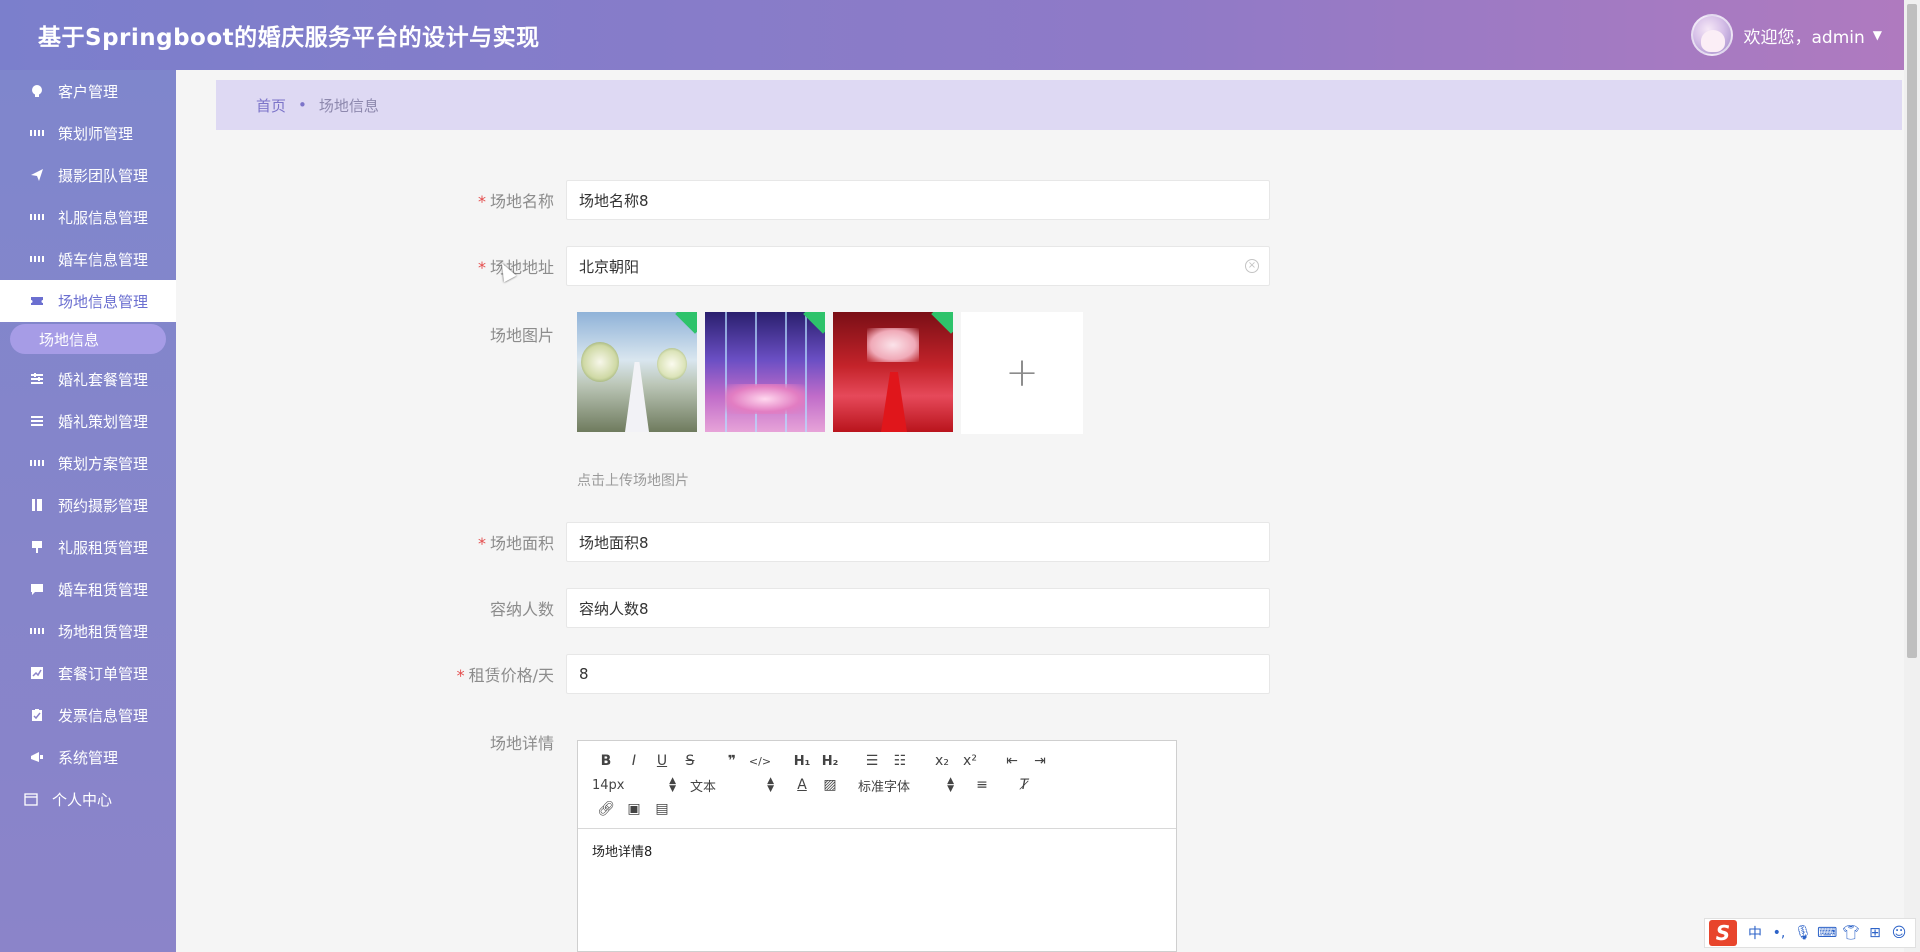 Image resolution: width=1920 pixels, height=952 pixels. I want to click on user-menu: 欢迎您，admin ▼, so click(1786, 35).